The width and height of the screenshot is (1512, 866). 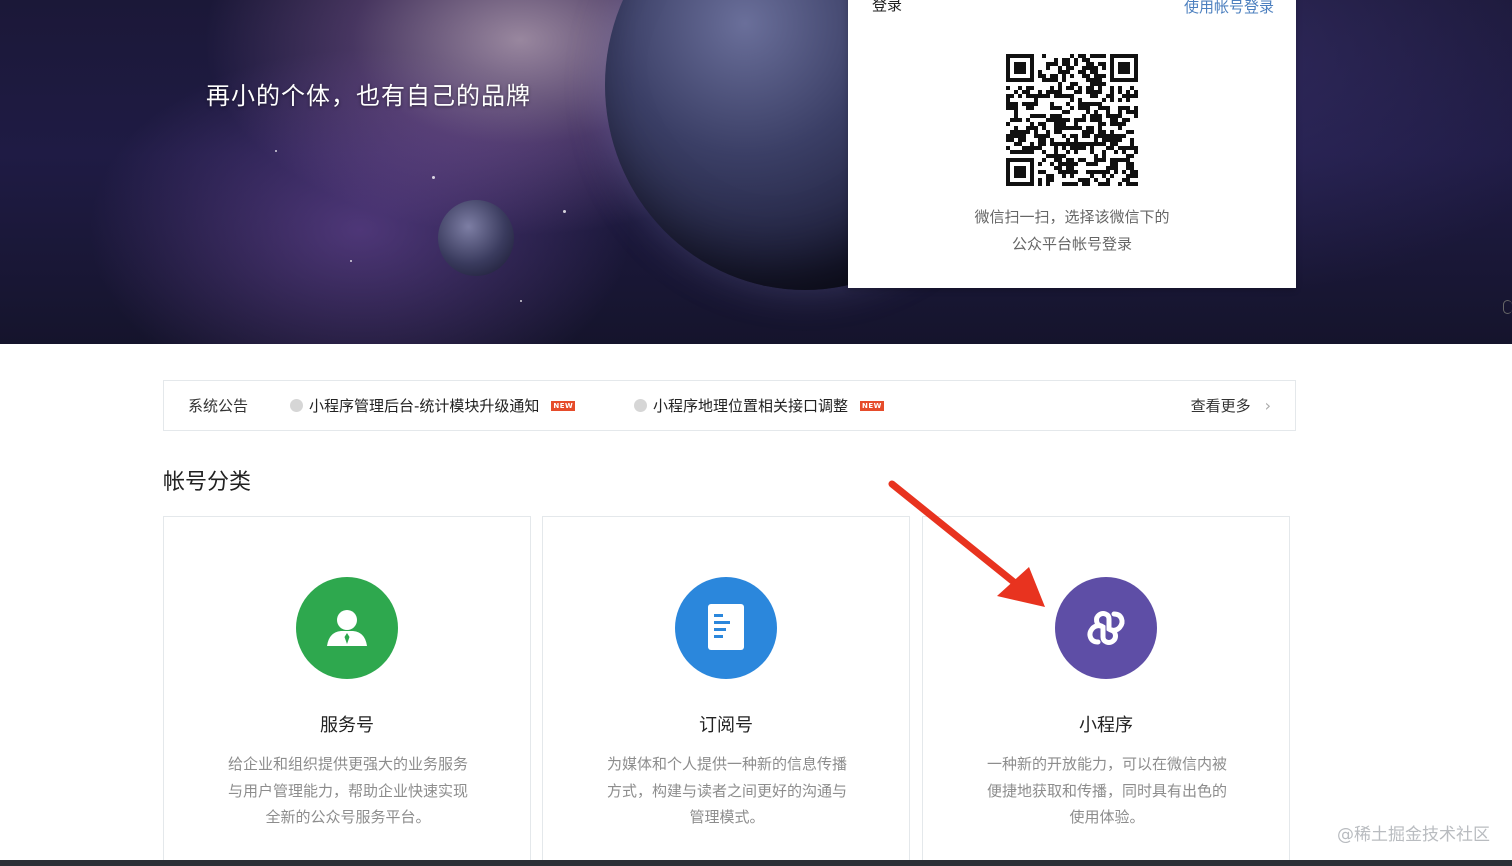 What do you see at coordinates (424, 406) in the screenshot?
I see `notice-text: 小程序管理后台-统计模块升级通知` at bounding box center [424, 406].